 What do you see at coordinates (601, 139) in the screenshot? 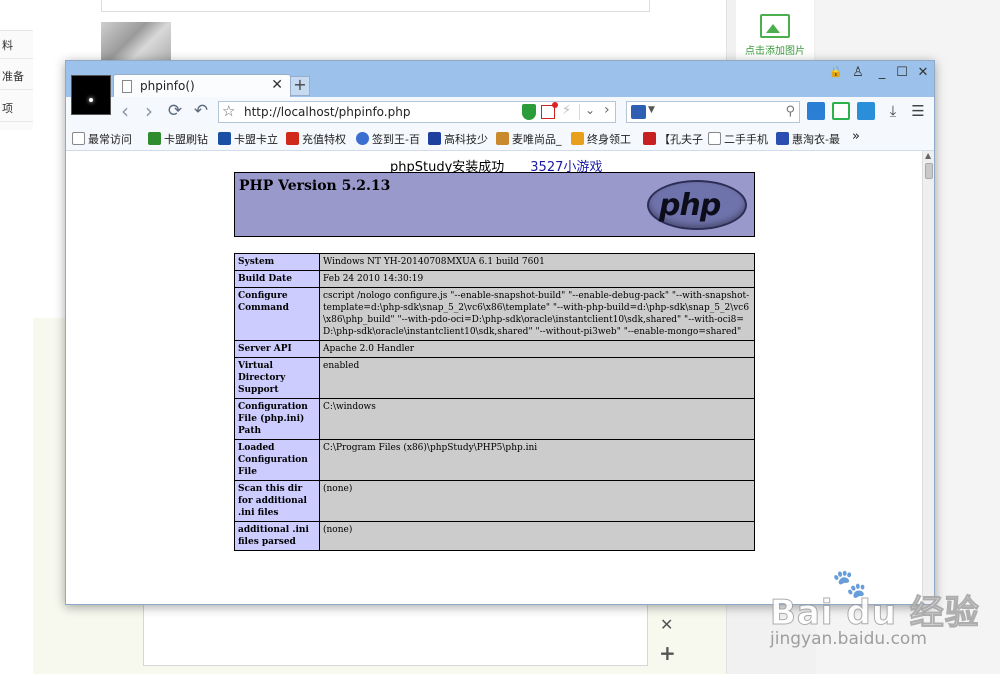
I see `bookmark-item: 终身领工` at bounding box center [601, 139].